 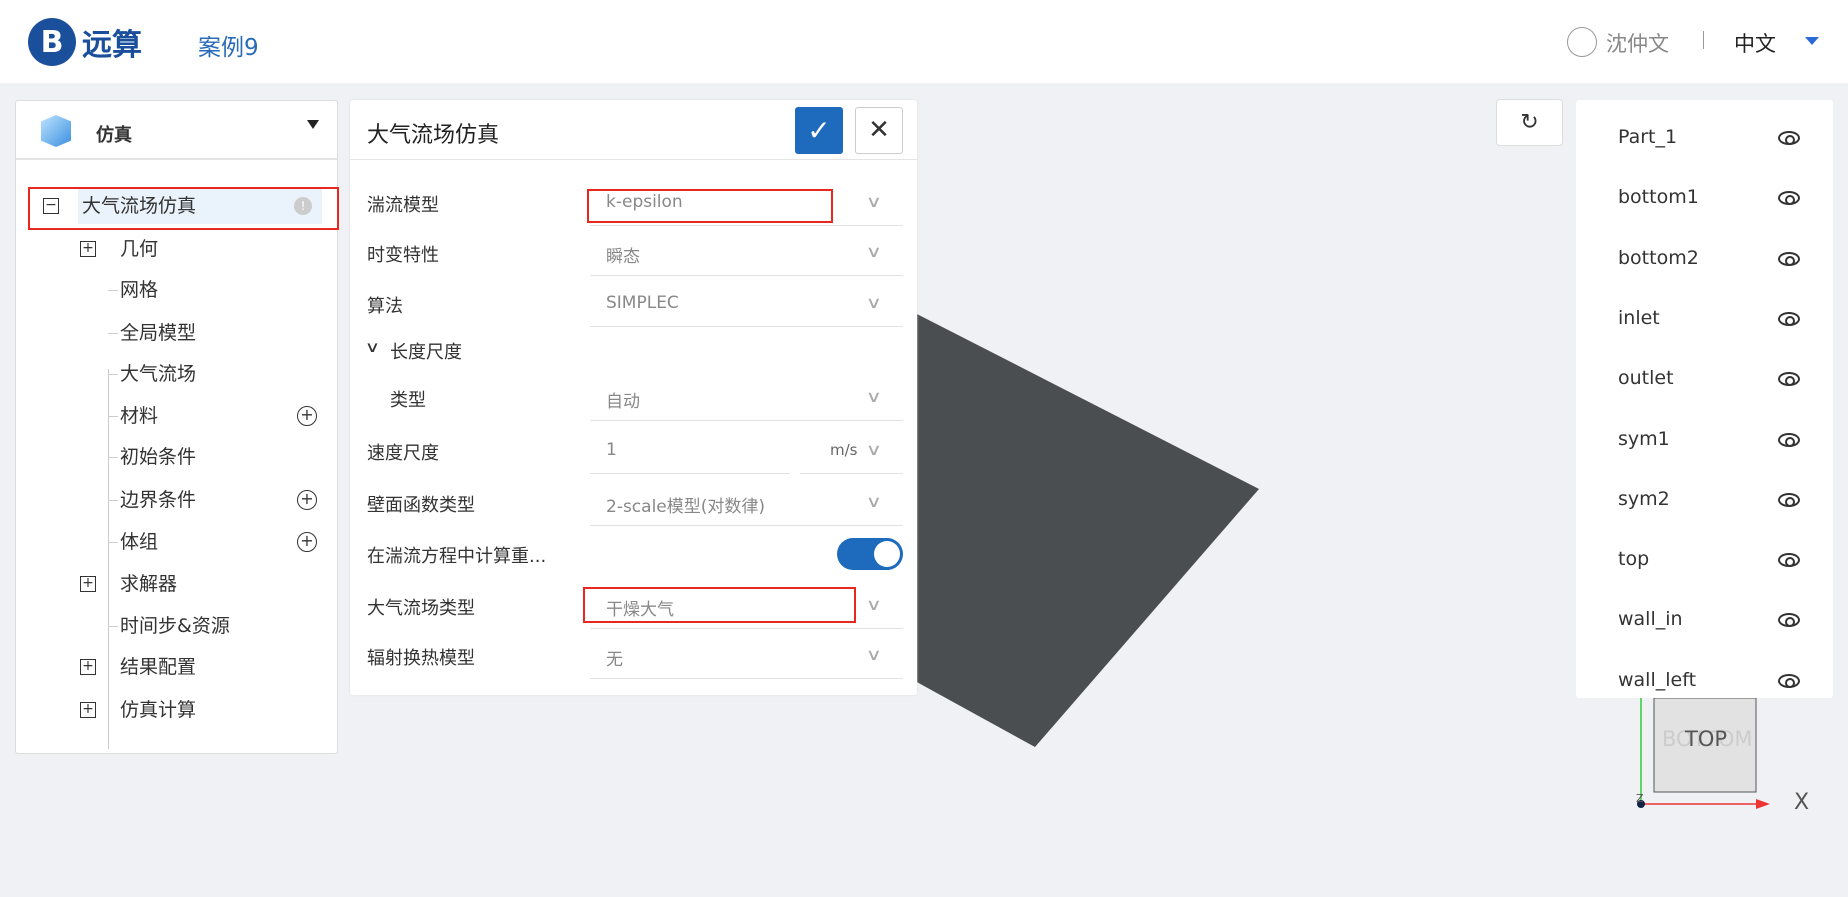 I want to click on tree-item: 网格, so click(x=139, y=290).